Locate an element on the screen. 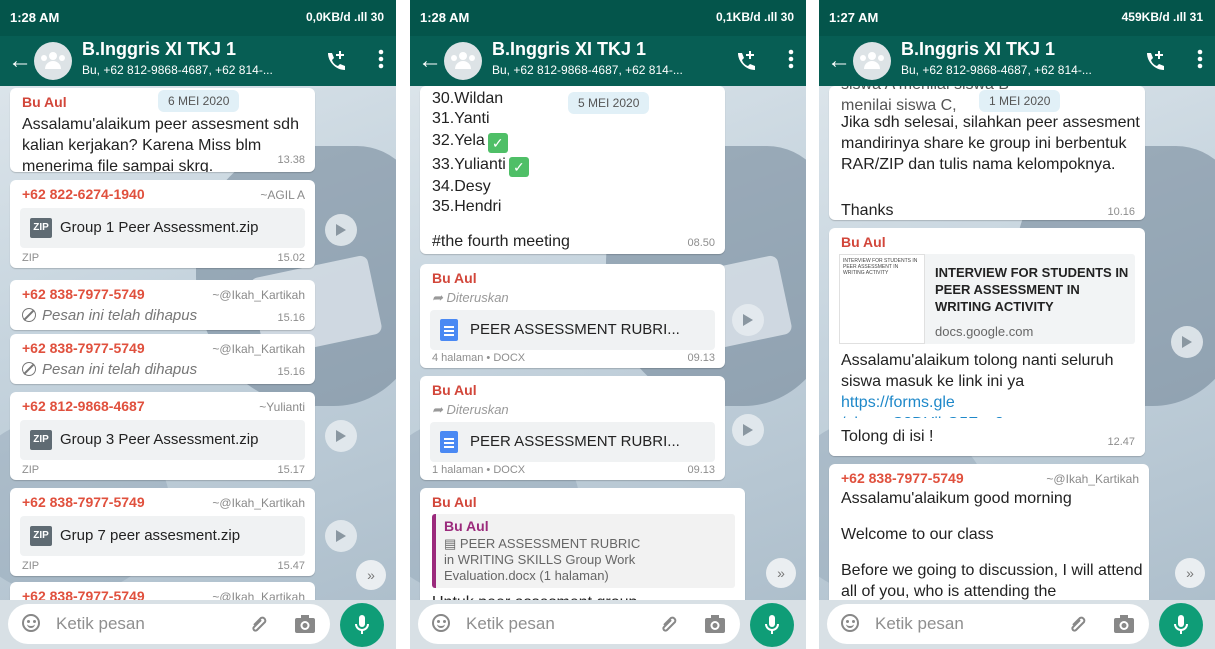 This screenshot has width=1215, height=649. sender-name: +62 822-6274-1940 is located at coordinates (83, 194).